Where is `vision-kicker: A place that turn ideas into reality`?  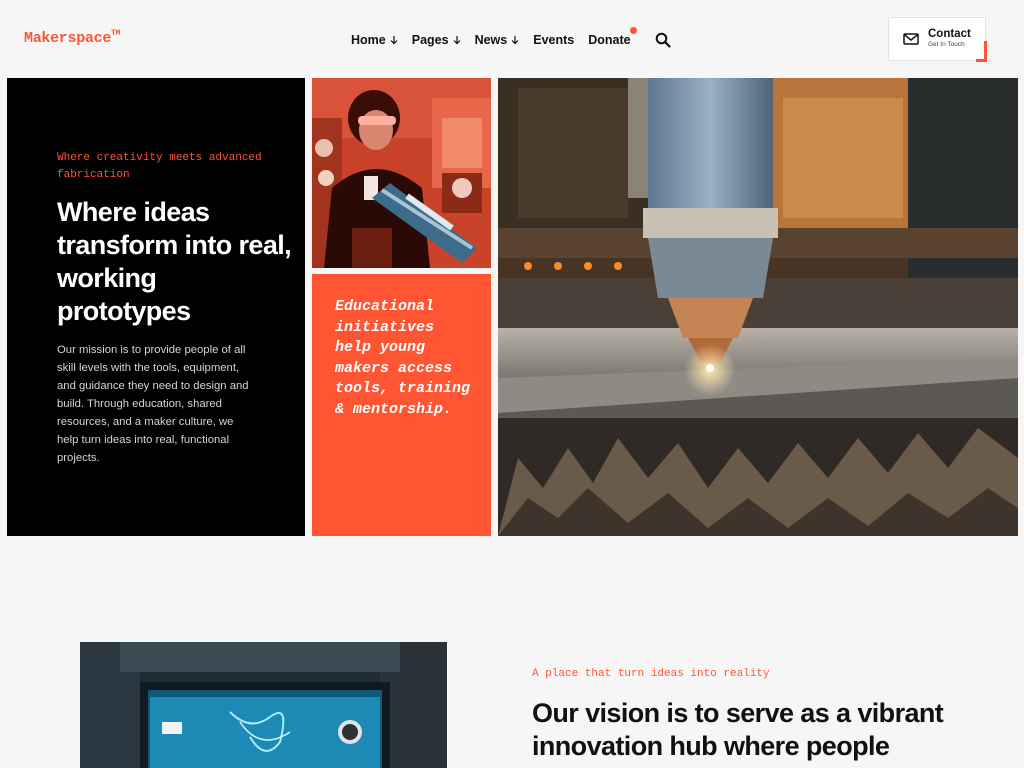
vision-kicker: A place that turn ideas into reality is located at coordinates (651, 674).